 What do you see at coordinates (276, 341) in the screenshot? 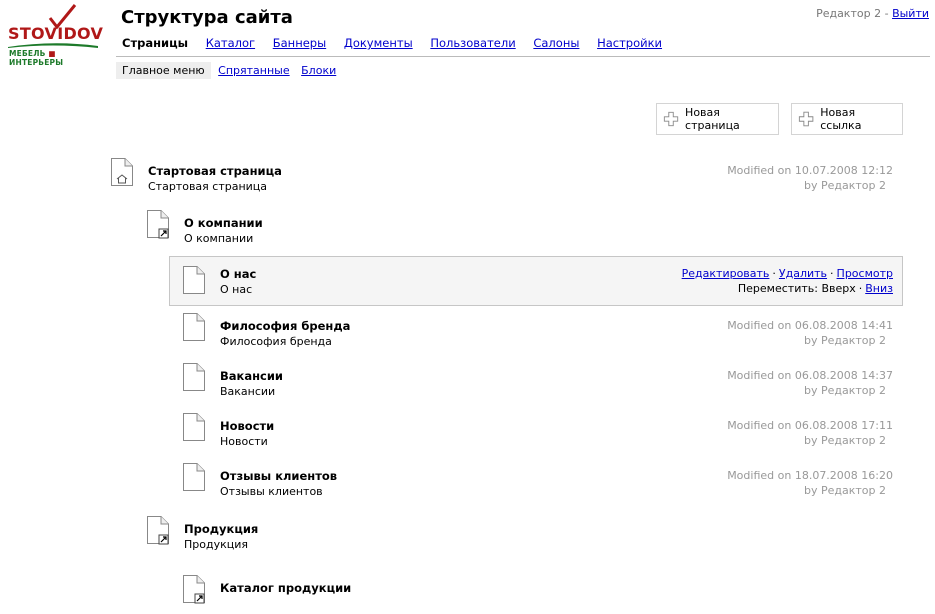
I see `item-subtitle: Философия бренда` at bounding box center [276, 341].